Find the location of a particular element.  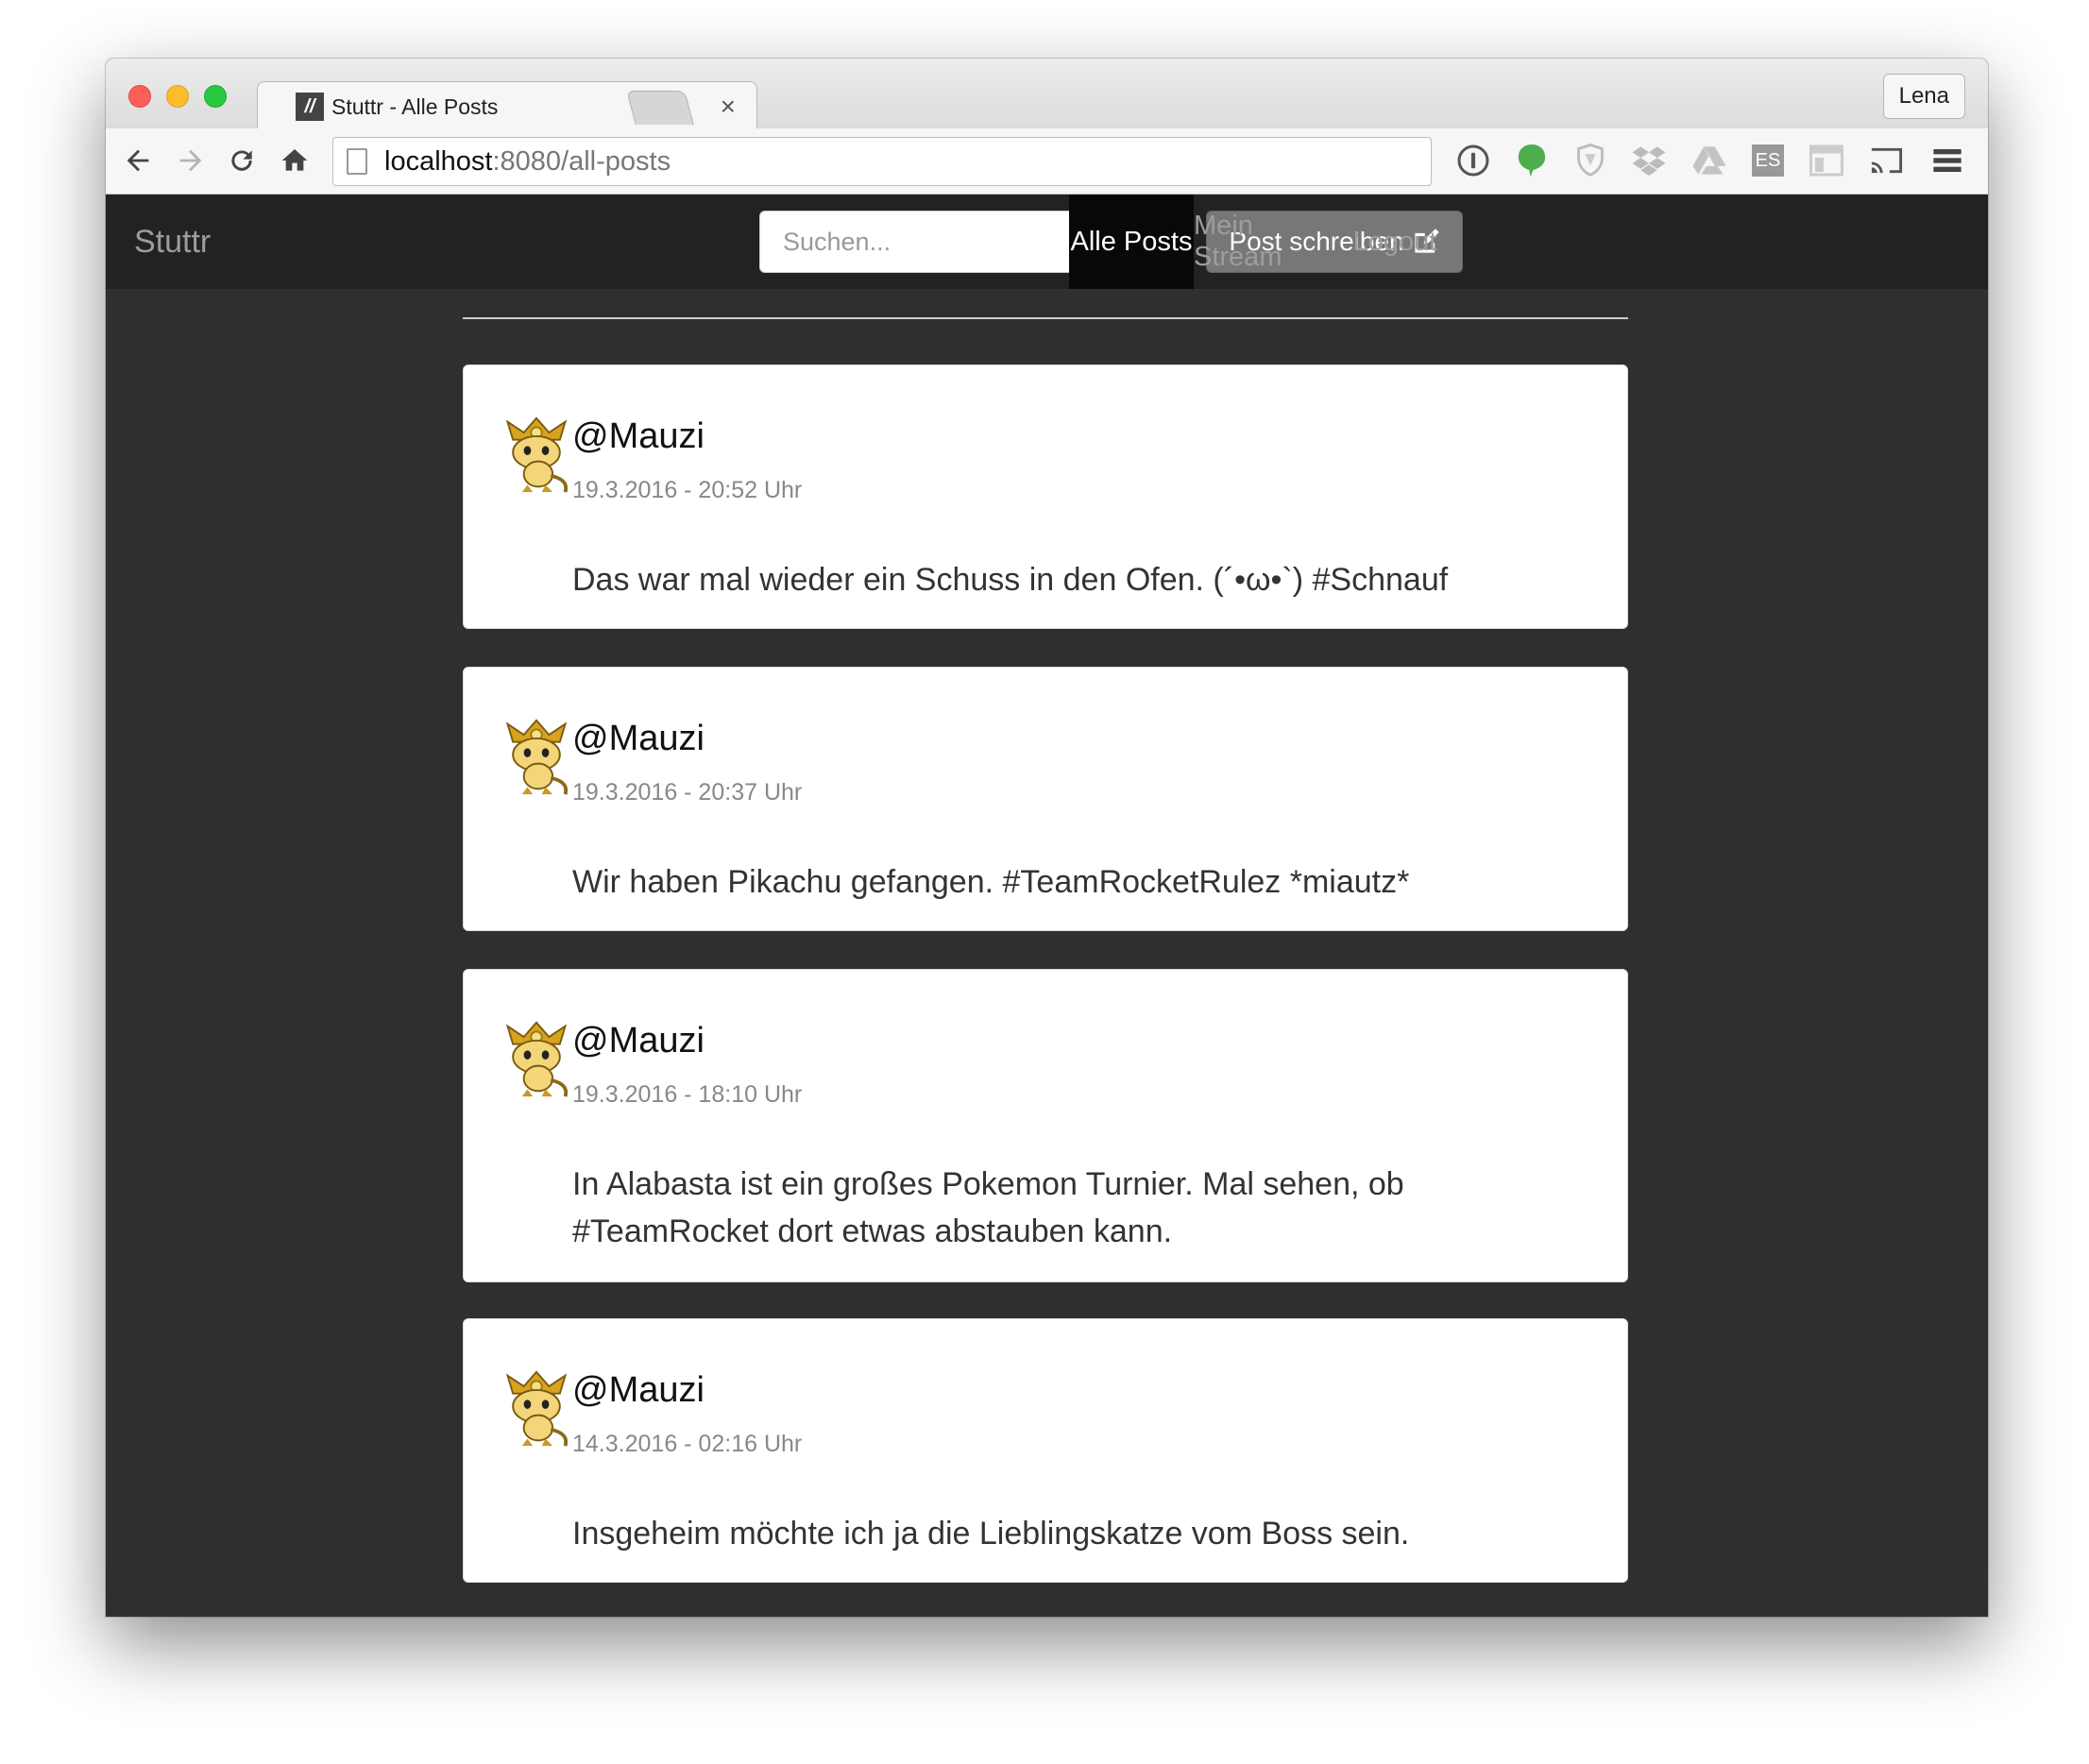

onepassword-icon is located at coordinates (1473, 160).